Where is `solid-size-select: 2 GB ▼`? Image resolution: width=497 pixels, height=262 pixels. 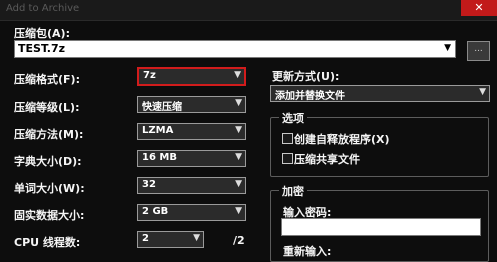 solid-size-select: 2 GB ▼ is located at coordinates (191, 212).